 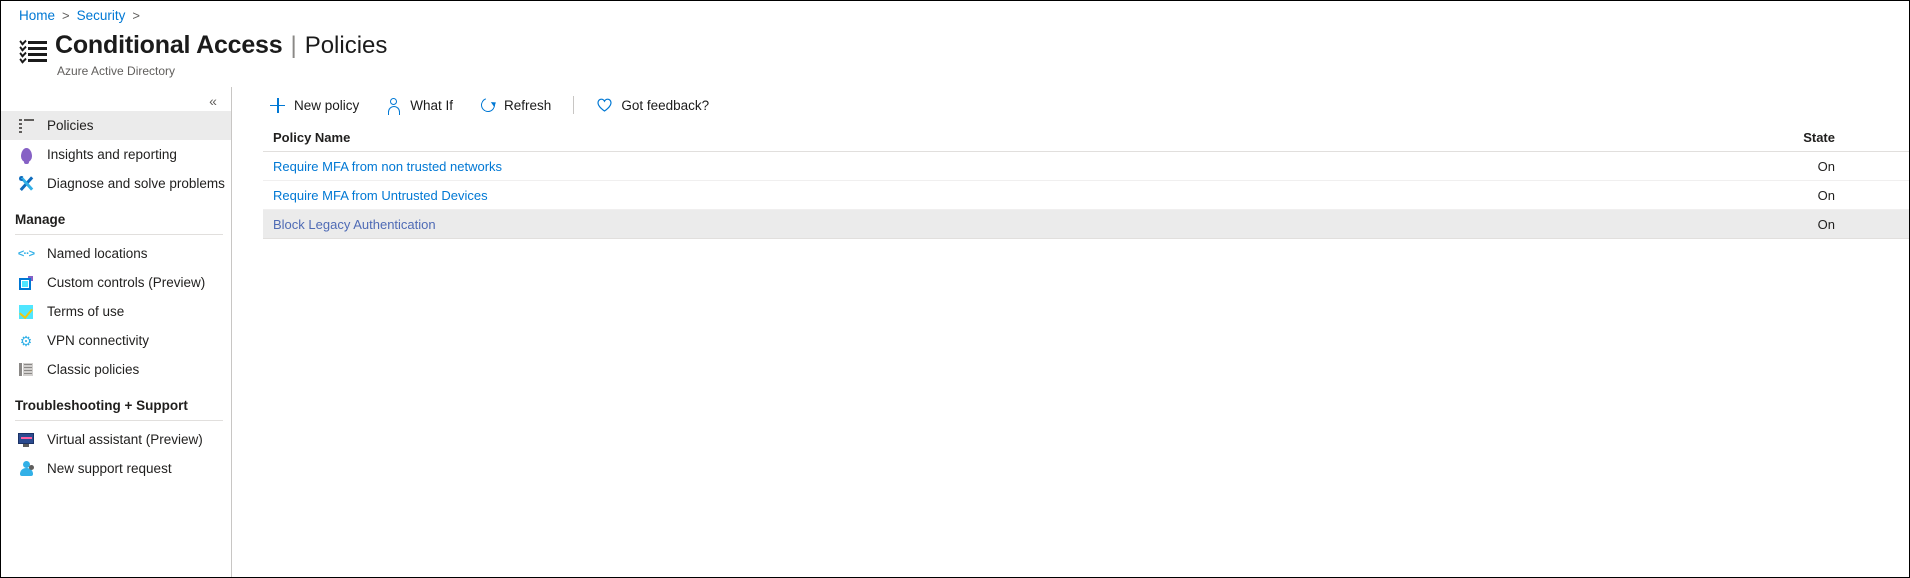 I want to click on sidebar-item-label: Named locations, so click(x=97, y=253).